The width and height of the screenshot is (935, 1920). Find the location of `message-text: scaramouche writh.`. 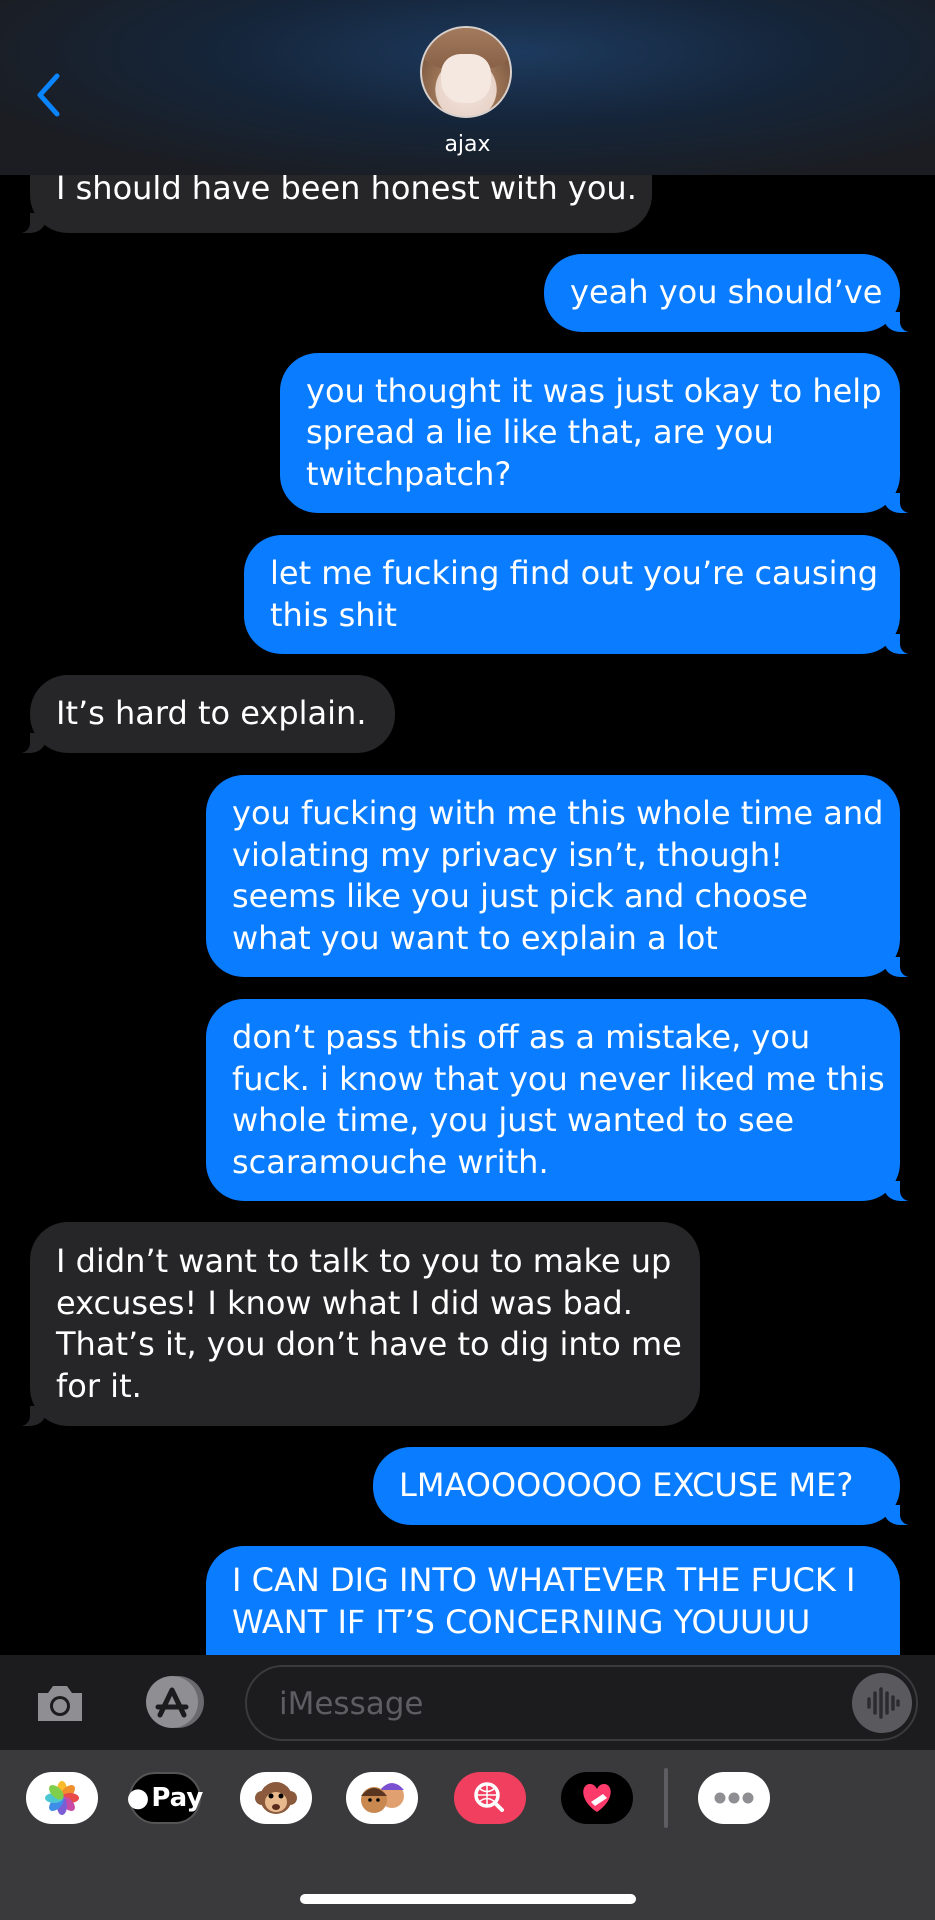

message-text: scaramouche writh. is located at coordinates (390, 1161).